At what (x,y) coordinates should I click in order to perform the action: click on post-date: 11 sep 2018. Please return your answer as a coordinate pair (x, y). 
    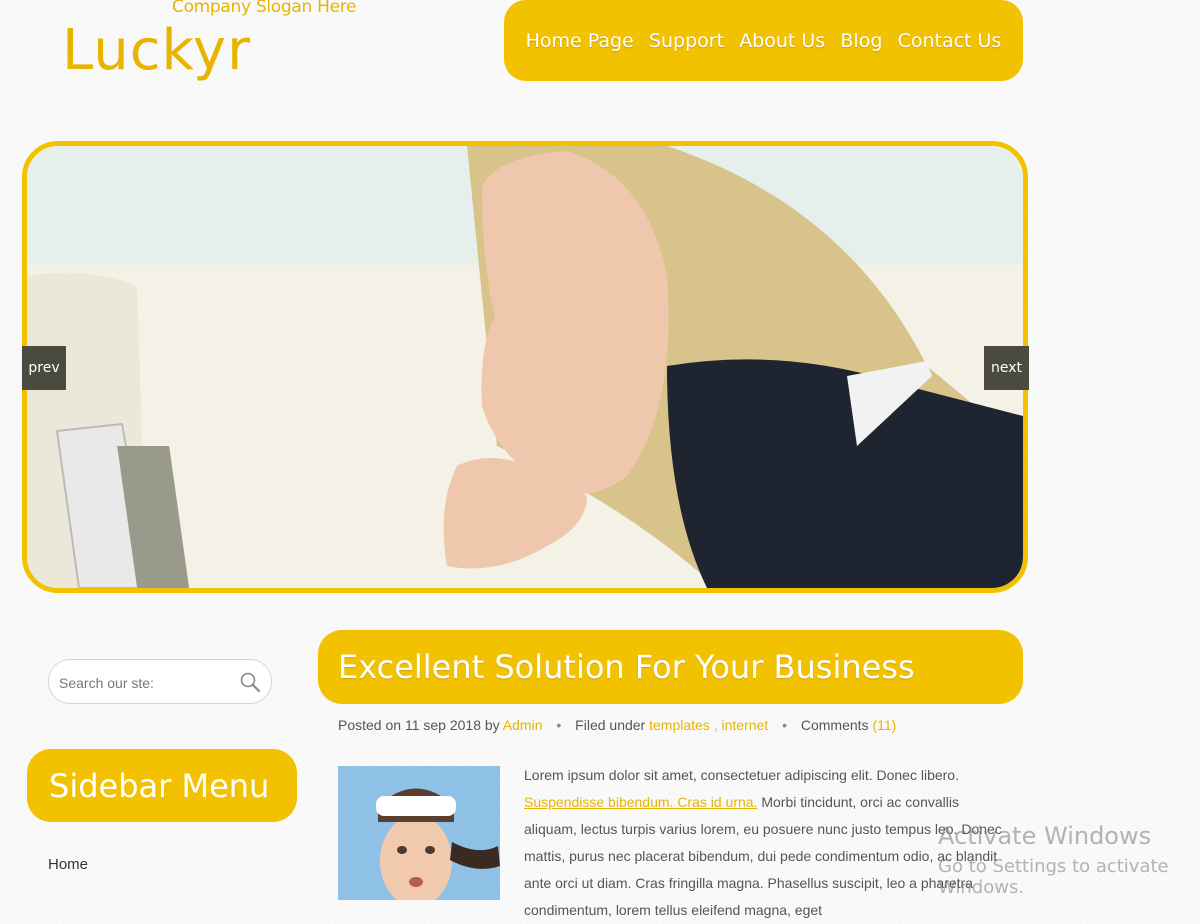
    Looking at the image, I should click on (442, 725).